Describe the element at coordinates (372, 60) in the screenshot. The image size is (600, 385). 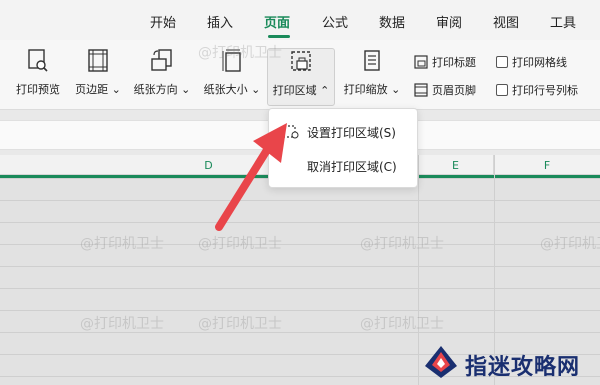
I see `print-scale-icon` at that location.